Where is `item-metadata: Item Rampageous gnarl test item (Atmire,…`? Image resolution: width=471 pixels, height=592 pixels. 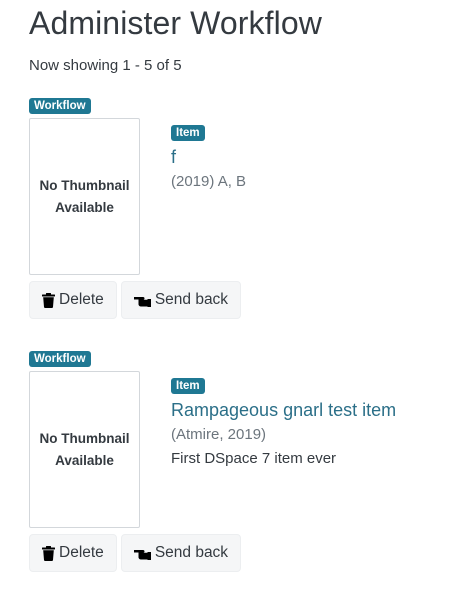 item-metadata: Item Rampageous gnarl test item (Atmire,… is located at coordinates (316, 423).